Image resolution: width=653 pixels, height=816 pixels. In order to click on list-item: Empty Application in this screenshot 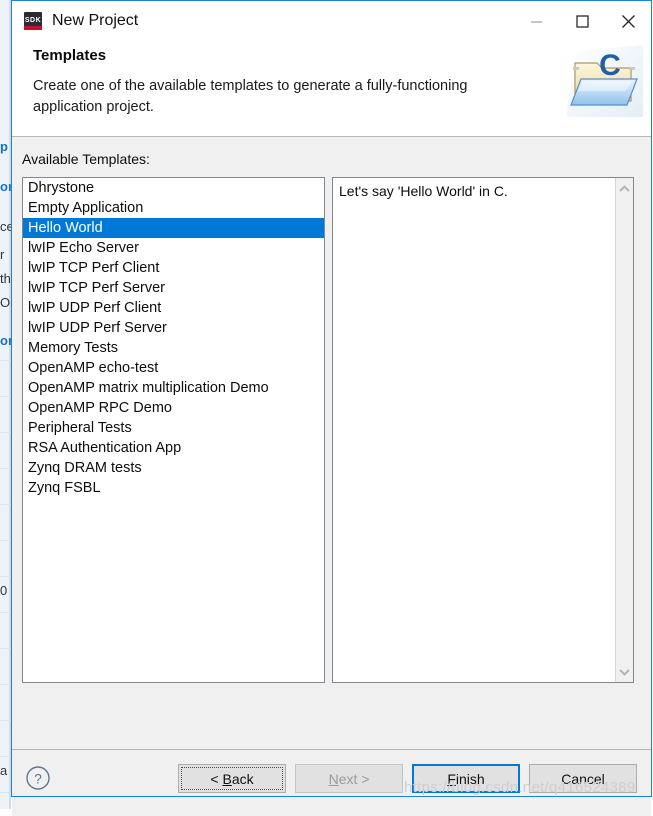, I will do `click(173, 208)`.